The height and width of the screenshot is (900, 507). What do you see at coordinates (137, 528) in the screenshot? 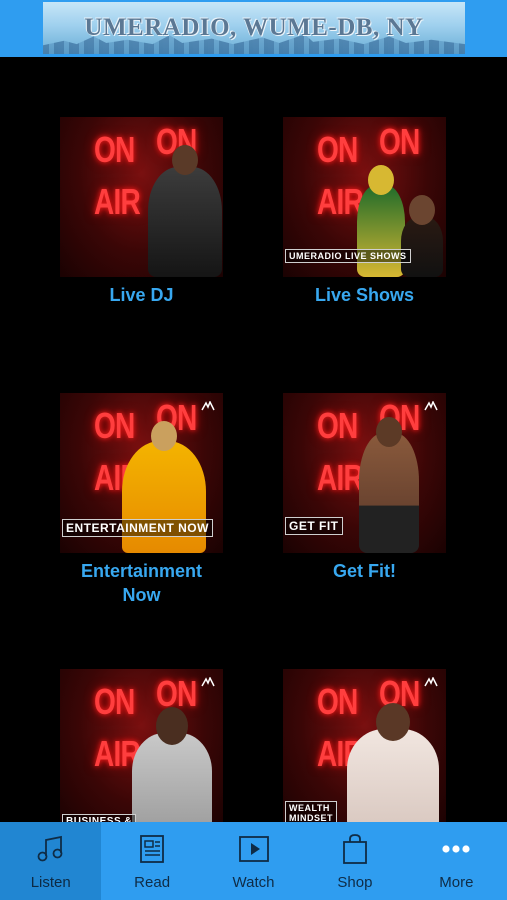
I see `tile-overlay-tag: ENTERTAINMENT NOW` at bounding box center [137, 528].